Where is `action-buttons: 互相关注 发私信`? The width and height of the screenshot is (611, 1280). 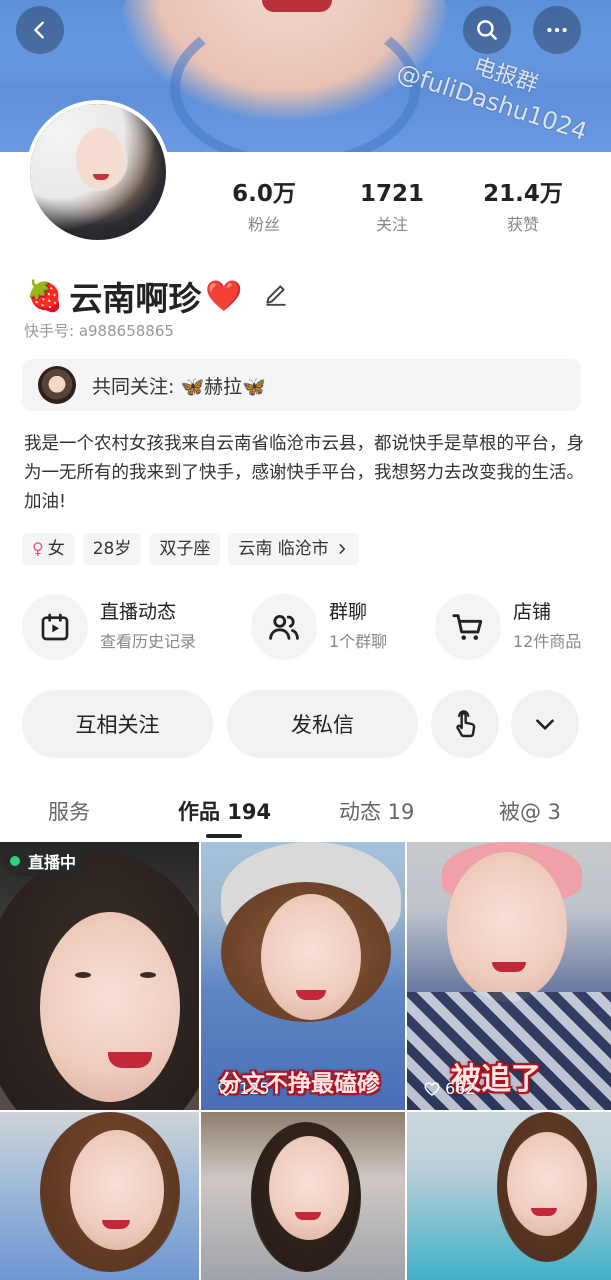
action-buttons: 互相关注 发私信 is located at coordinates (305, 726).